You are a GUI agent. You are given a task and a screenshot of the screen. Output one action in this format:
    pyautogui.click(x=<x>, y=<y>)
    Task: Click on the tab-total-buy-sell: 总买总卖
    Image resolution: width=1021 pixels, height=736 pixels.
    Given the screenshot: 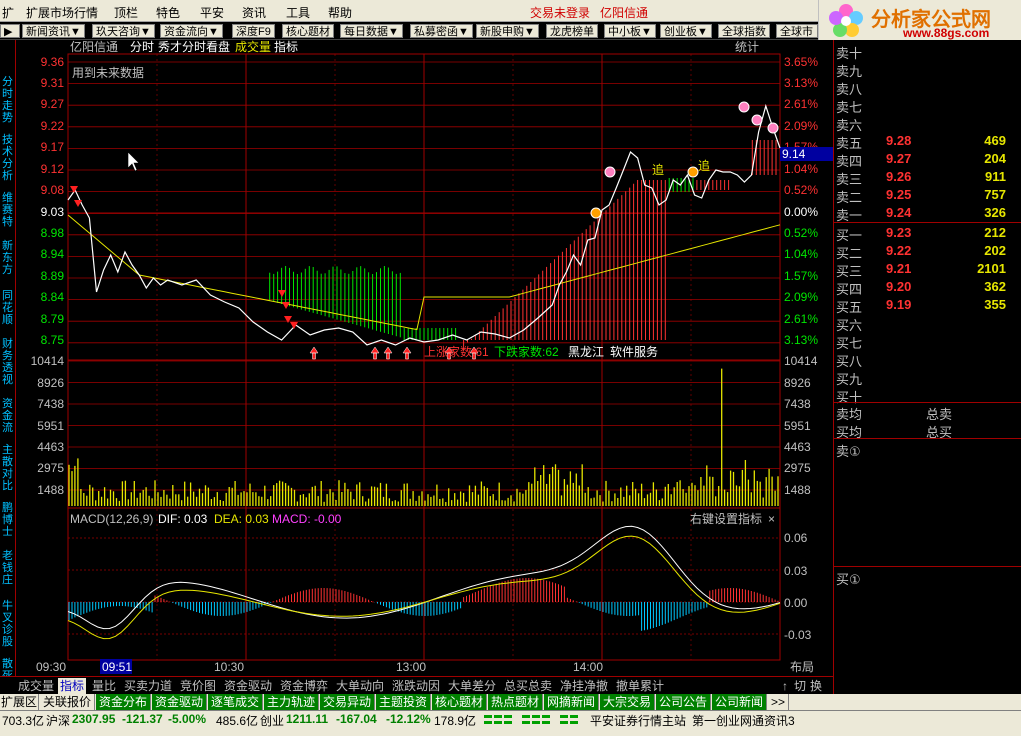 What is the action you would take?
    pyautogui.click(x=528, y=686)
    